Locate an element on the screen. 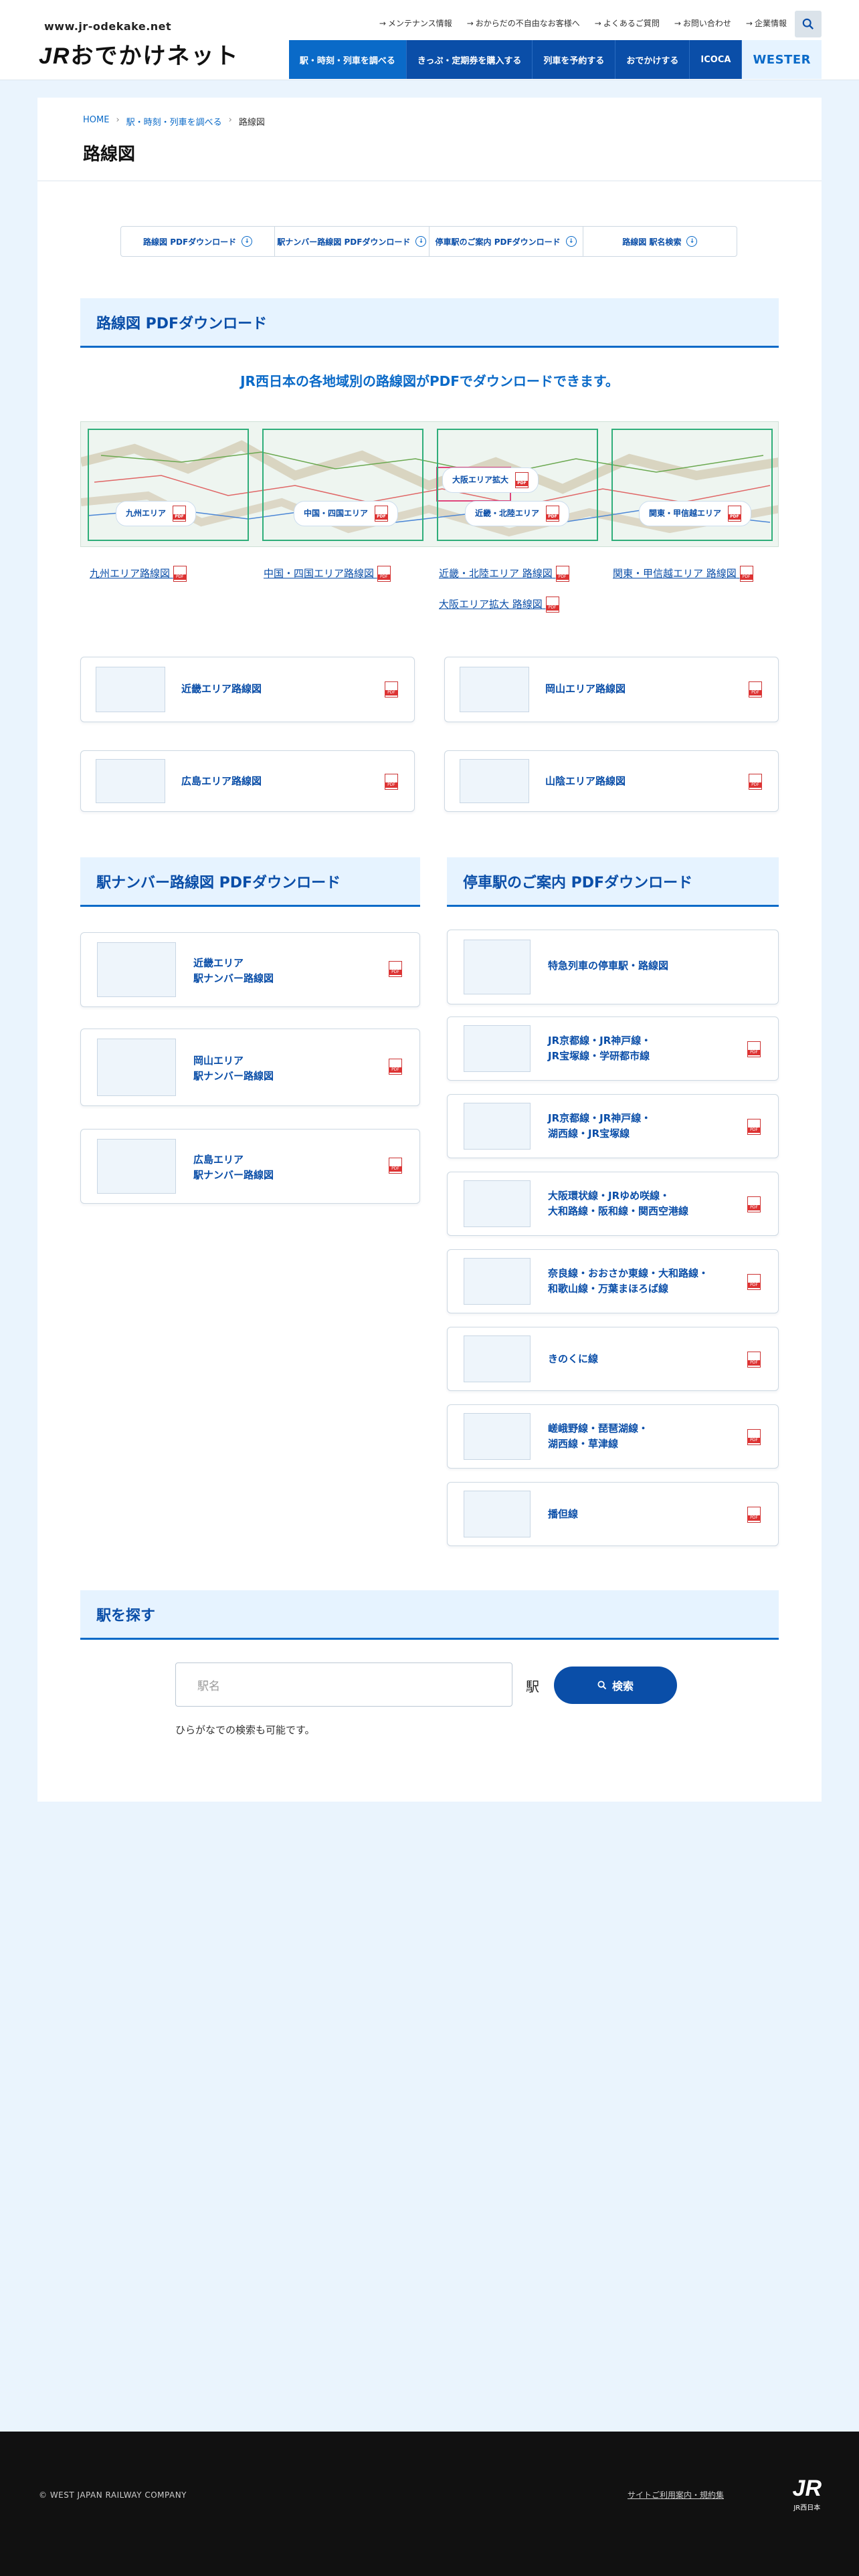  card-stop-6: 嵯峨野線・琵琶湖線・ 湖西線・草津線 is located at coordinates (613, 1436).